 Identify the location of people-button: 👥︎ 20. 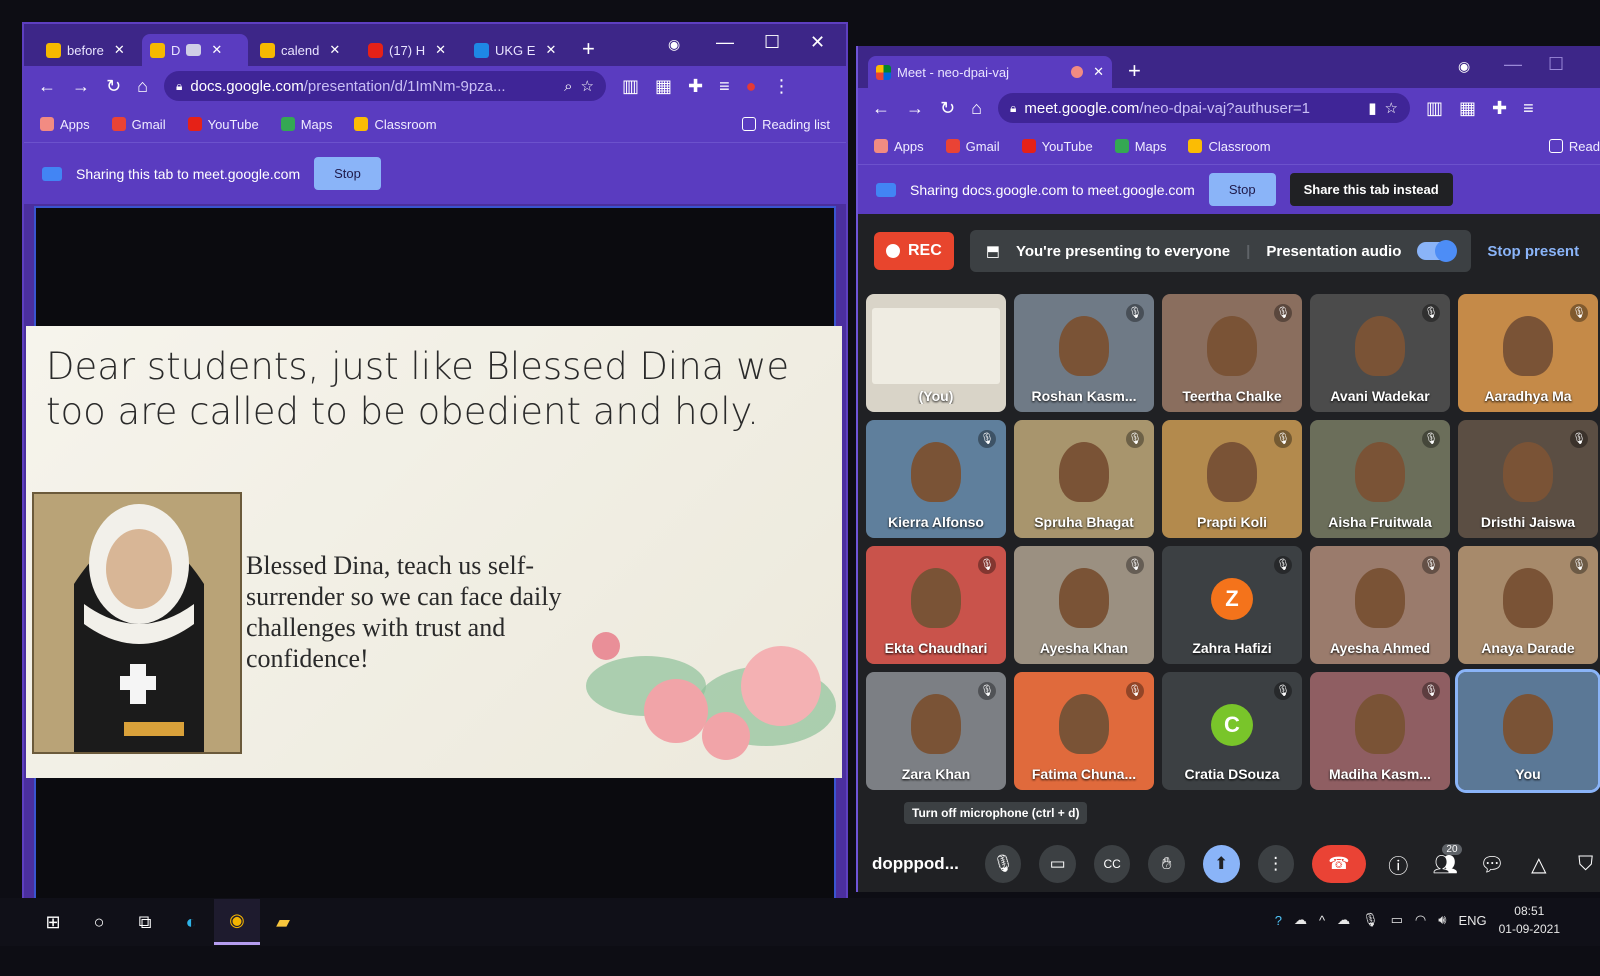
(1446, 860).